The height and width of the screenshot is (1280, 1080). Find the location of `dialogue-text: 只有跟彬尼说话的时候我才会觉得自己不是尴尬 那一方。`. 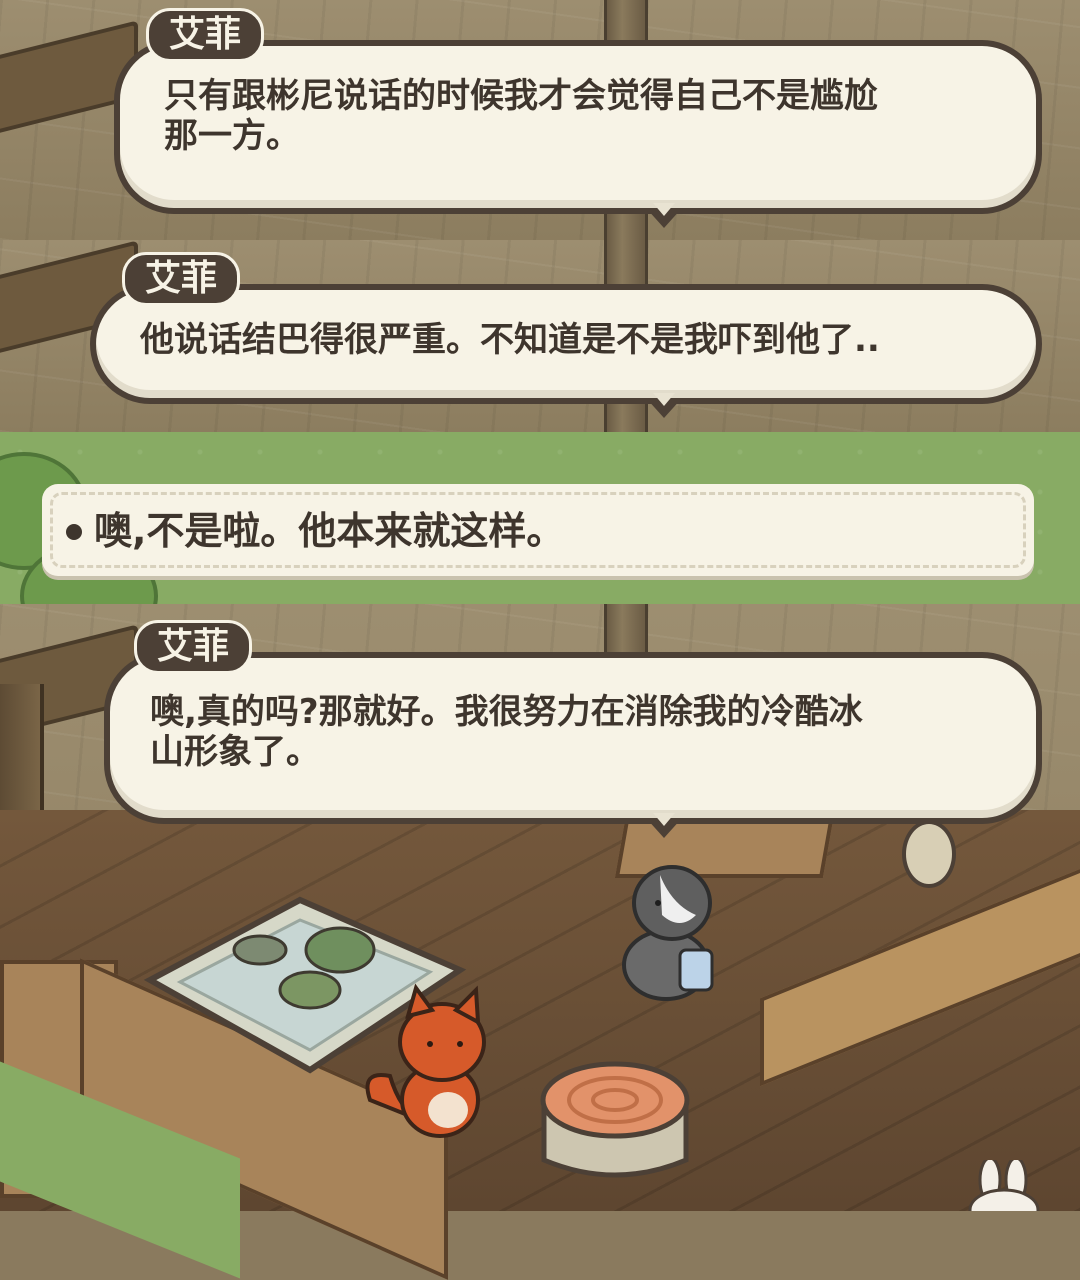

dialogue-text: 只有跟彬尼说话的时候我才会觉得自己不是尴尬 那一方。 is located at coordinates (580, 116).